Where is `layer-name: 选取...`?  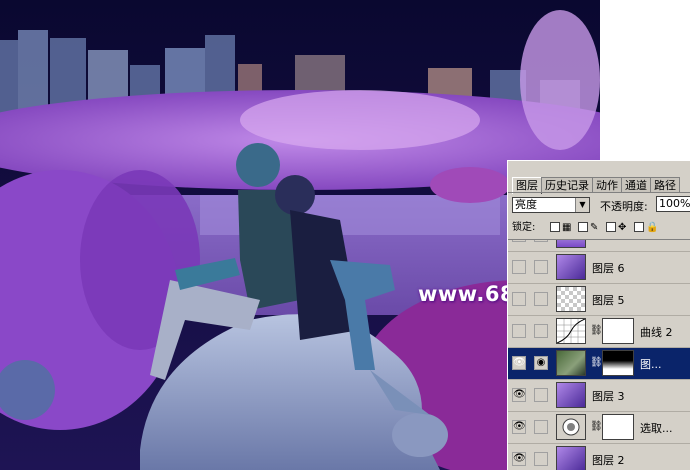 layer-name: 选取... is located at coordinates (656, 428).